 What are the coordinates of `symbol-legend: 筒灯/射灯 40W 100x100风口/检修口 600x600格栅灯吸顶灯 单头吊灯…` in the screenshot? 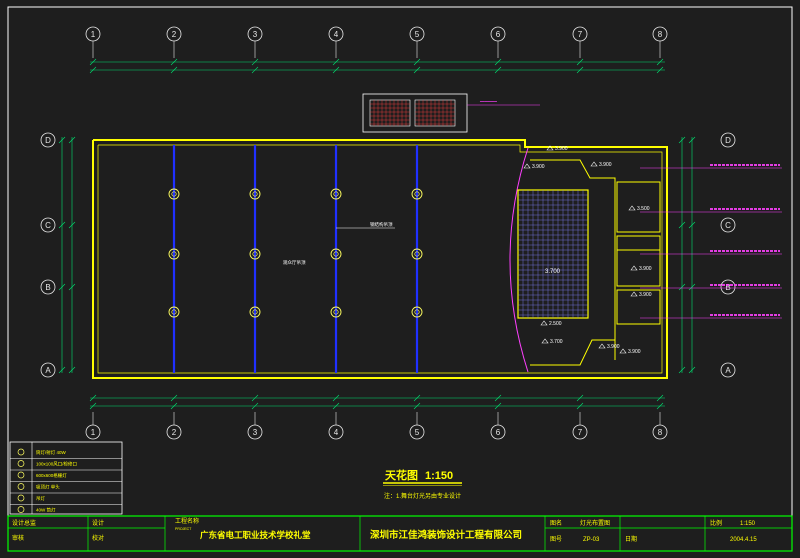 It's located at (66, 478).